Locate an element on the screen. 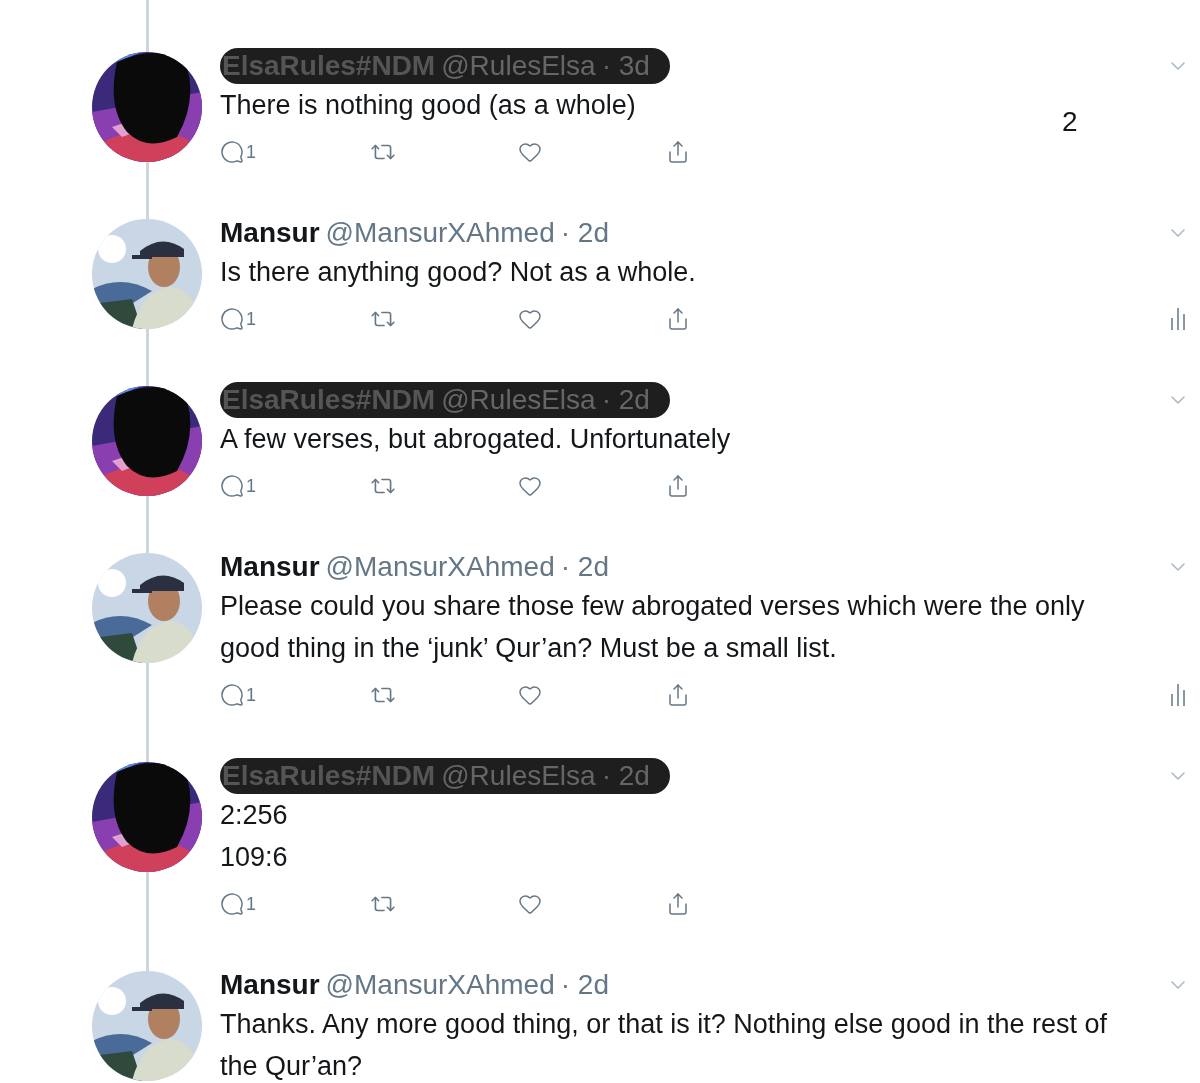 The width and height of the screenshot is (1200, 1083). tweet-text: good thing in the ‘junk’ Qur’an? Must be a small list. is located at coordinates (528, 648).